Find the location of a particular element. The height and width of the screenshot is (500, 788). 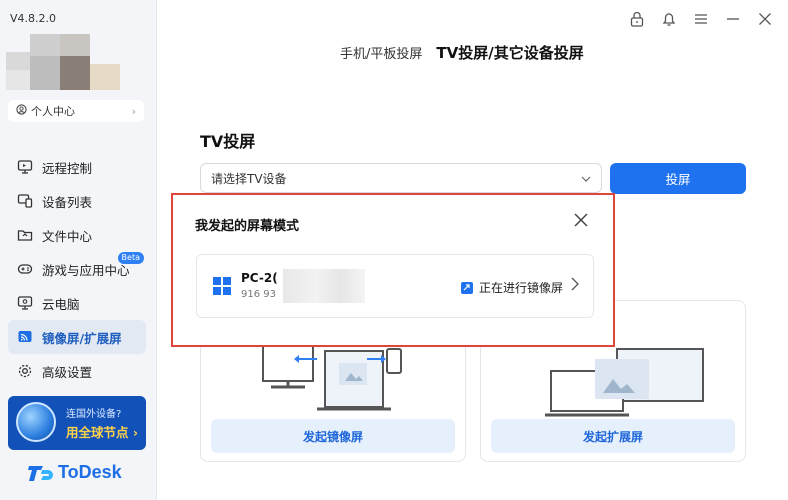

promo-line2: 用全球节点 › is located at coordinates (102, 432).